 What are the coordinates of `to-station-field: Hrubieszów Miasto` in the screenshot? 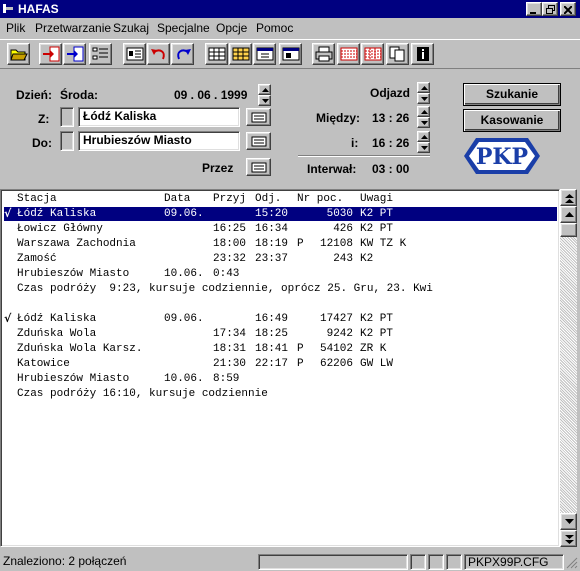 It's located at (159, 141).